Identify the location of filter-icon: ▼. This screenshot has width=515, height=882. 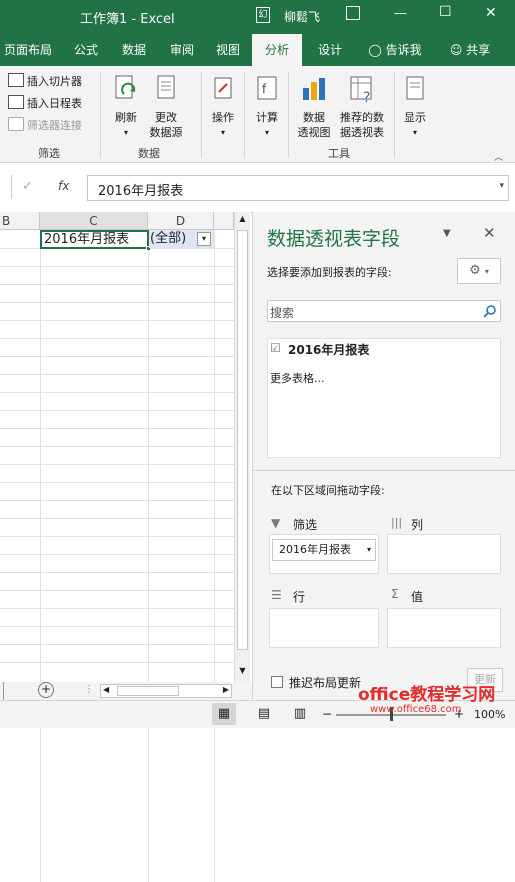
(276, 523).